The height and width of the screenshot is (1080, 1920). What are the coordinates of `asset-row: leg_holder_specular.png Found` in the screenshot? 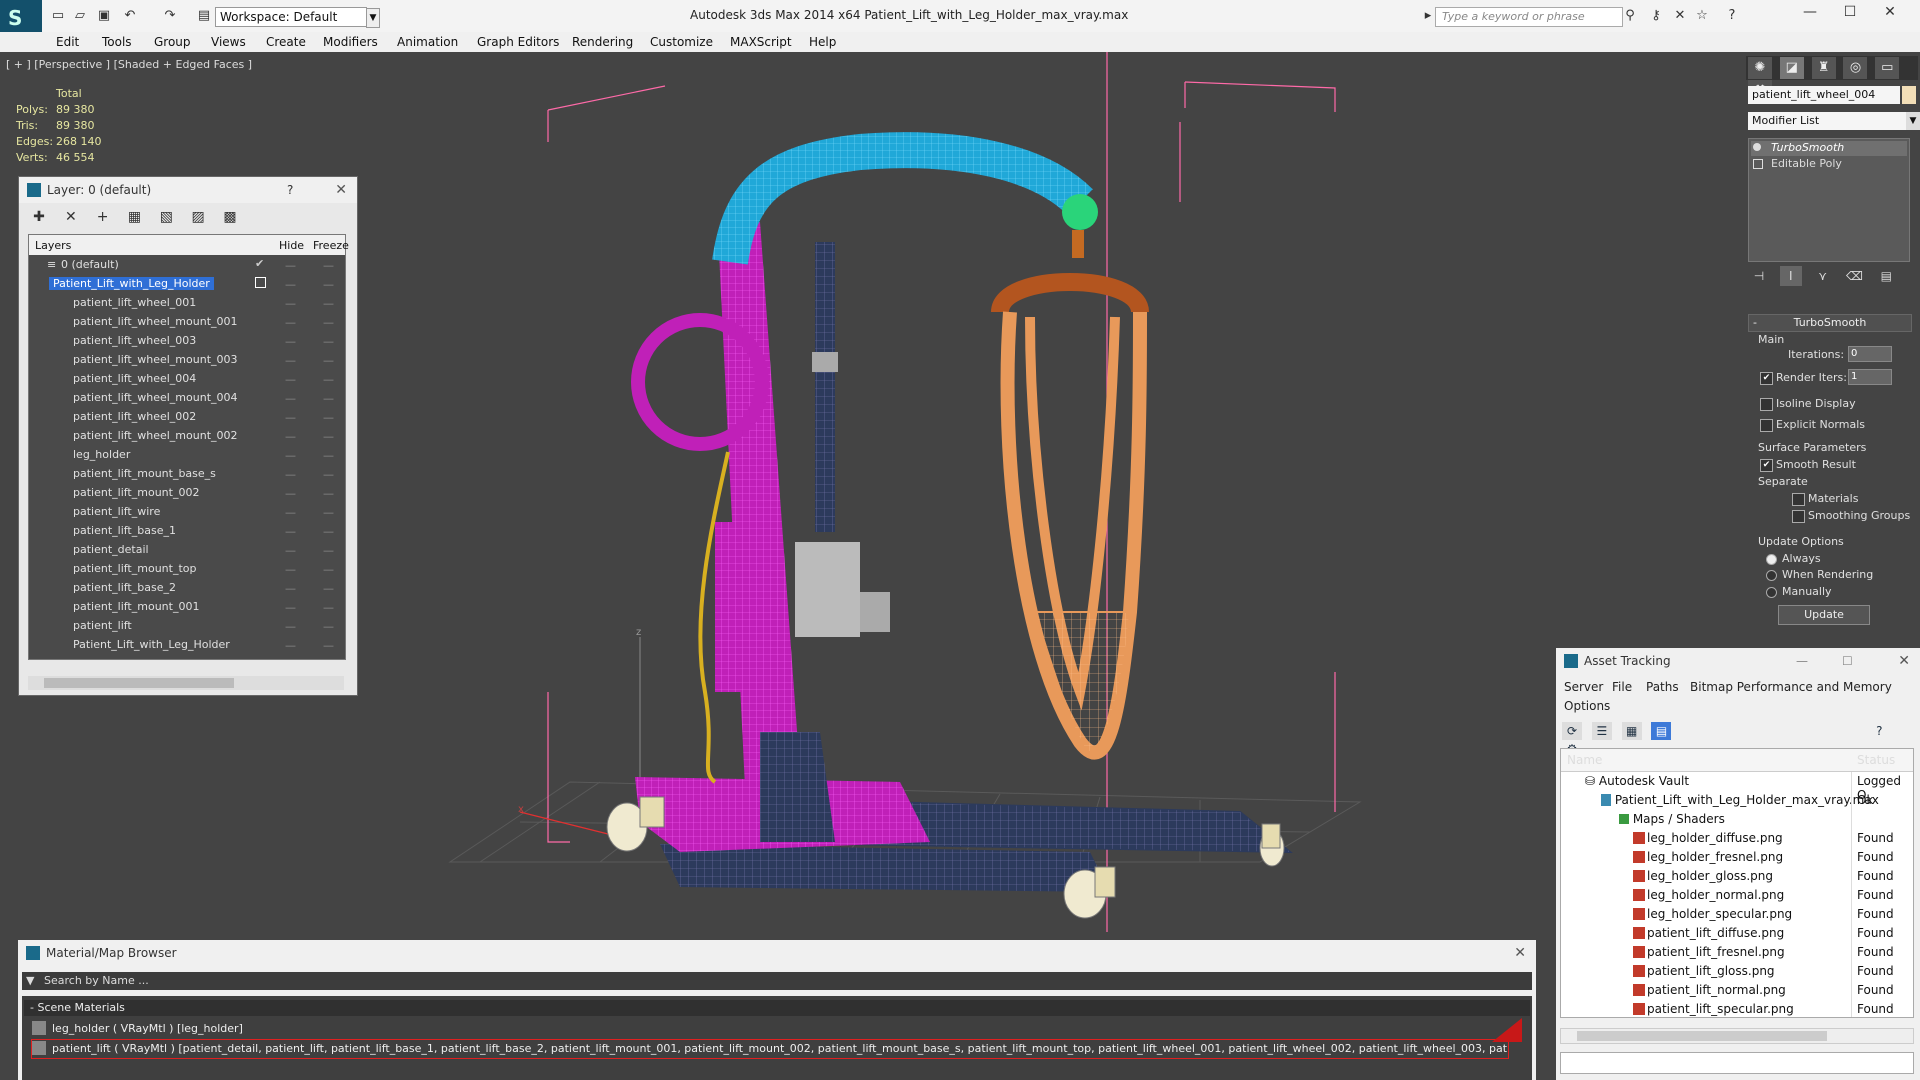 It's located at (1737, 914).